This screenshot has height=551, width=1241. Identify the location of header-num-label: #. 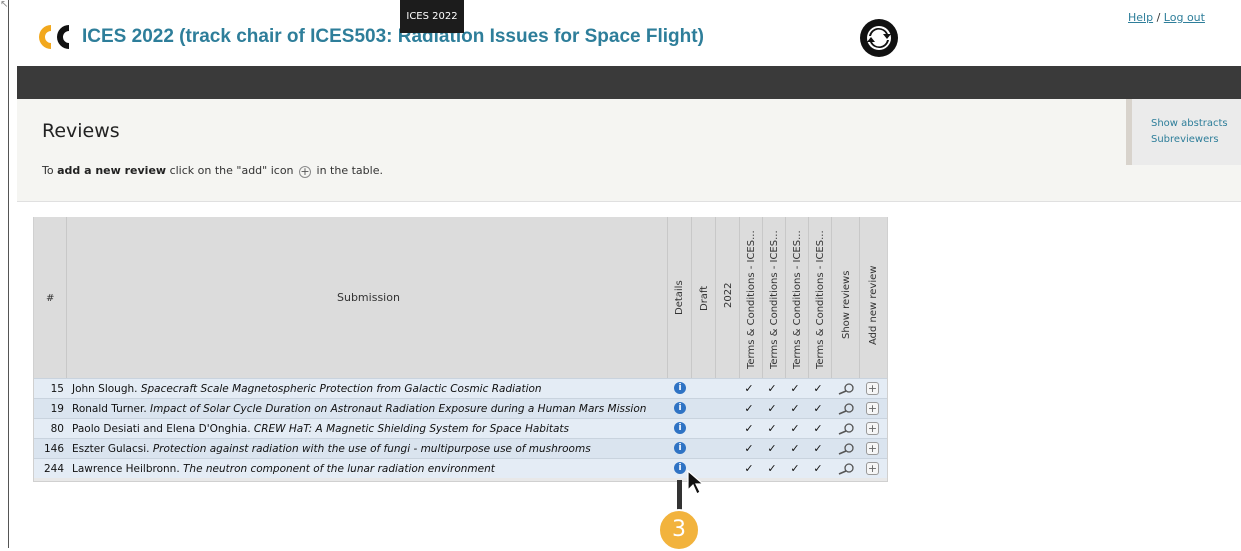
(50, 298).